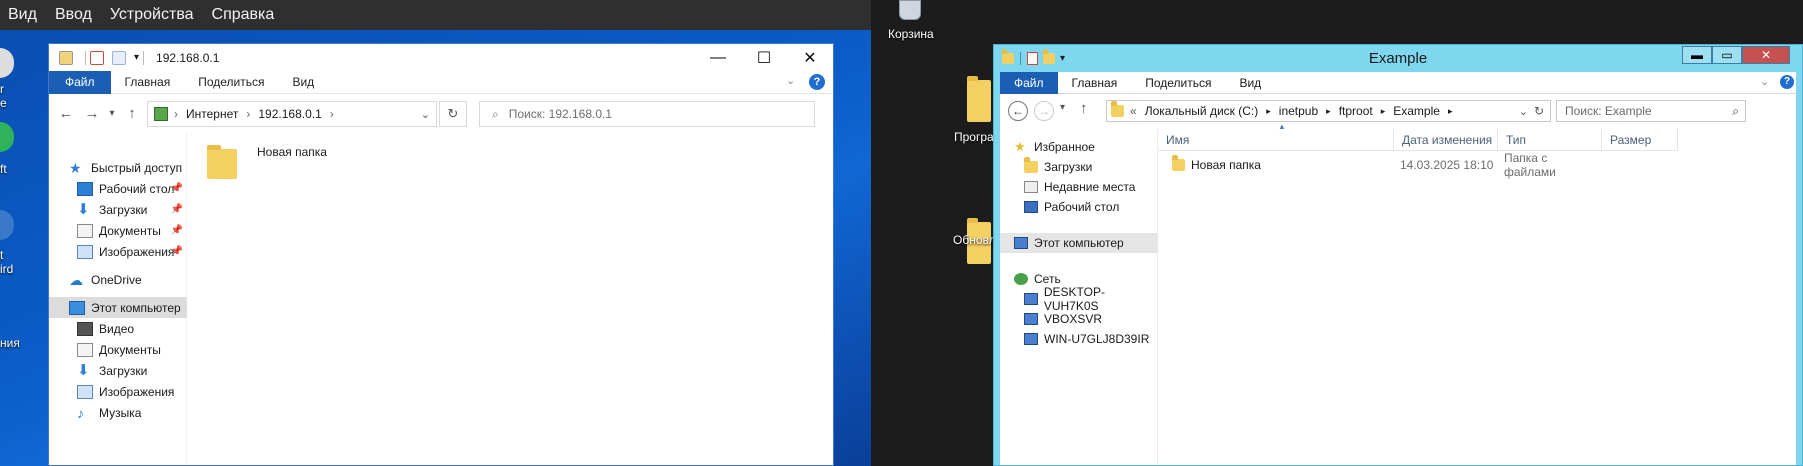 This screenshot has height=466, width=1803. Describe the element at coordinates (136, 57) in the screenshot. I see `quick-access-dropdown-icon: ▾` at that location.